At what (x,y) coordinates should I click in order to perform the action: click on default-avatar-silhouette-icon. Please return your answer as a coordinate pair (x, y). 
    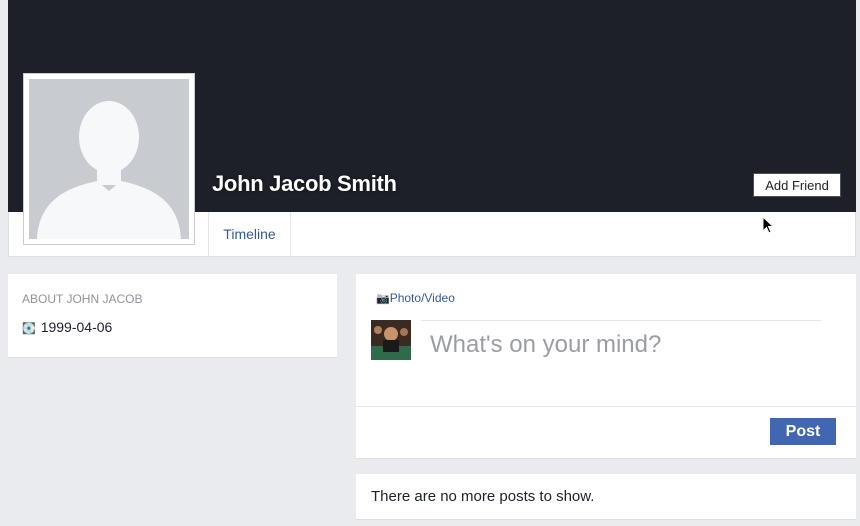
    Looking at the image, I should click on (109, 159).